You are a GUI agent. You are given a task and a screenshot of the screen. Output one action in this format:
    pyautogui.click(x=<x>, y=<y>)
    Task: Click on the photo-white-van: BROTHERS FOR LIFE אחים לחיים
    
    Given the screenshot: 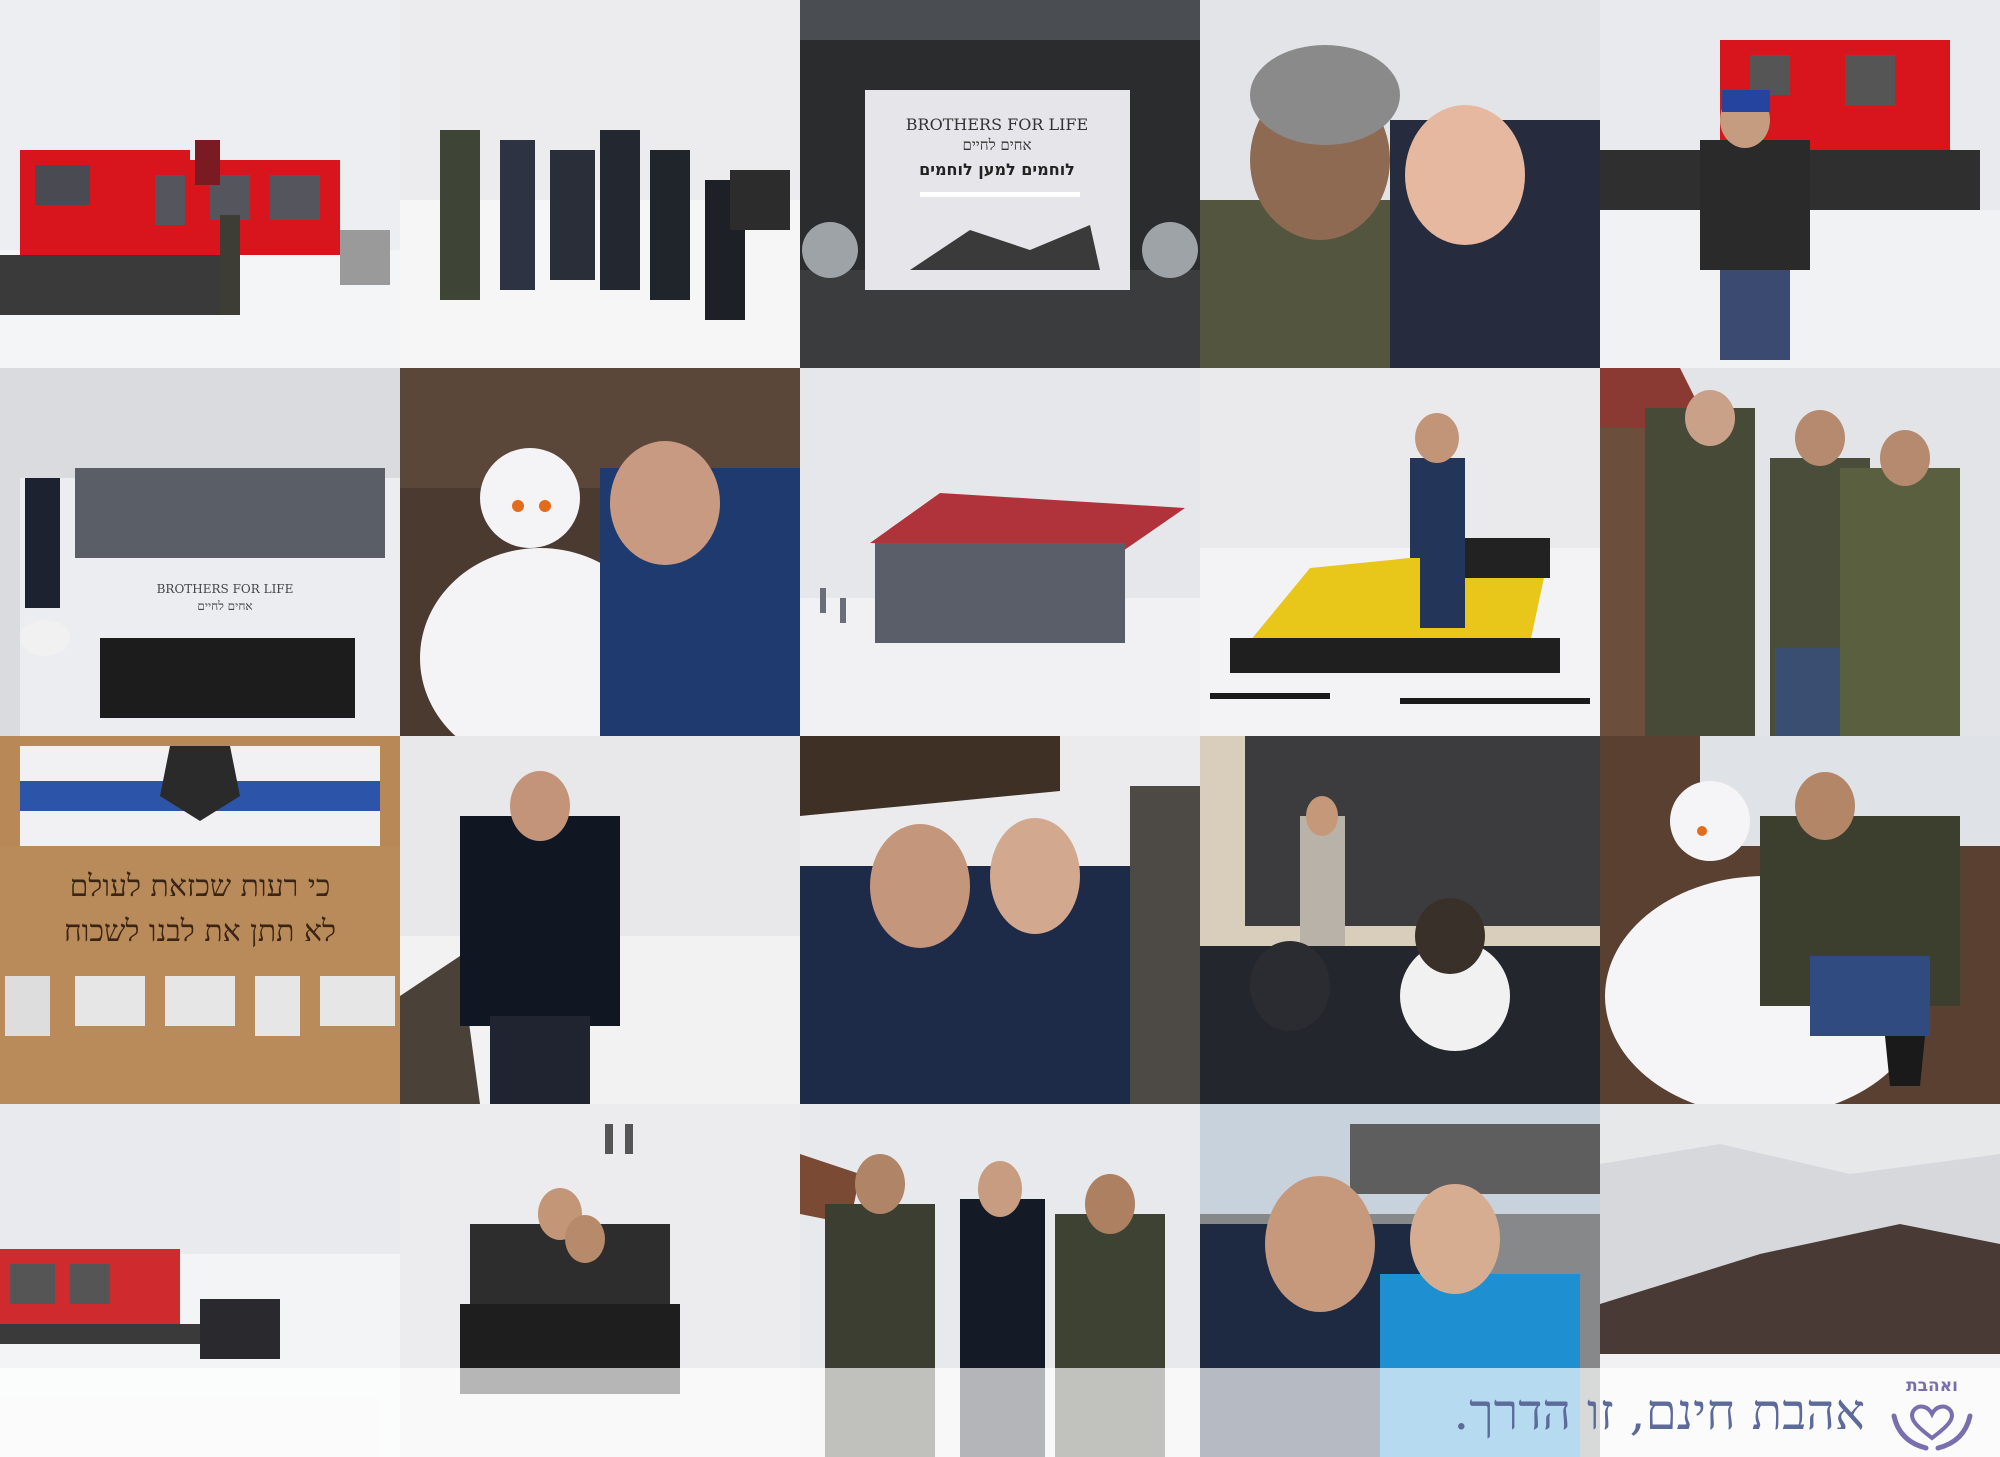 What is the action you would take?
    pyautogui.click(x=200, y=552)
    